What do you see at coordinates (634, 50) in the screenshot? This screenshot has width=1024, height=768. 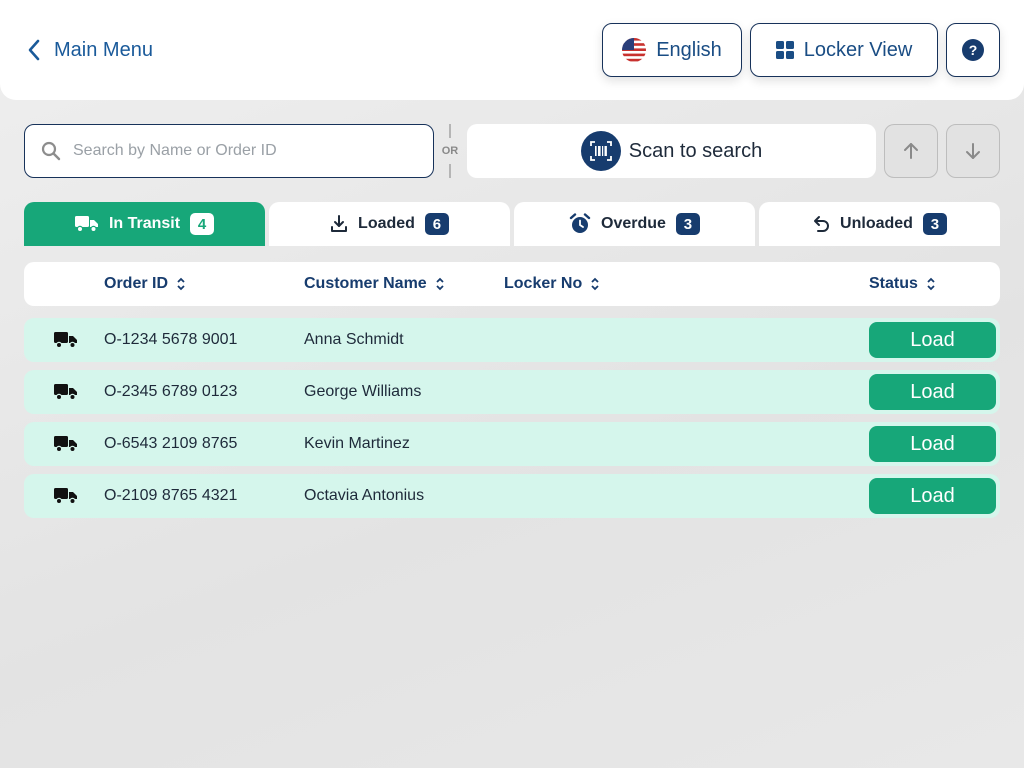 I see `us-flag-icon` at bounding box center [634, 50].